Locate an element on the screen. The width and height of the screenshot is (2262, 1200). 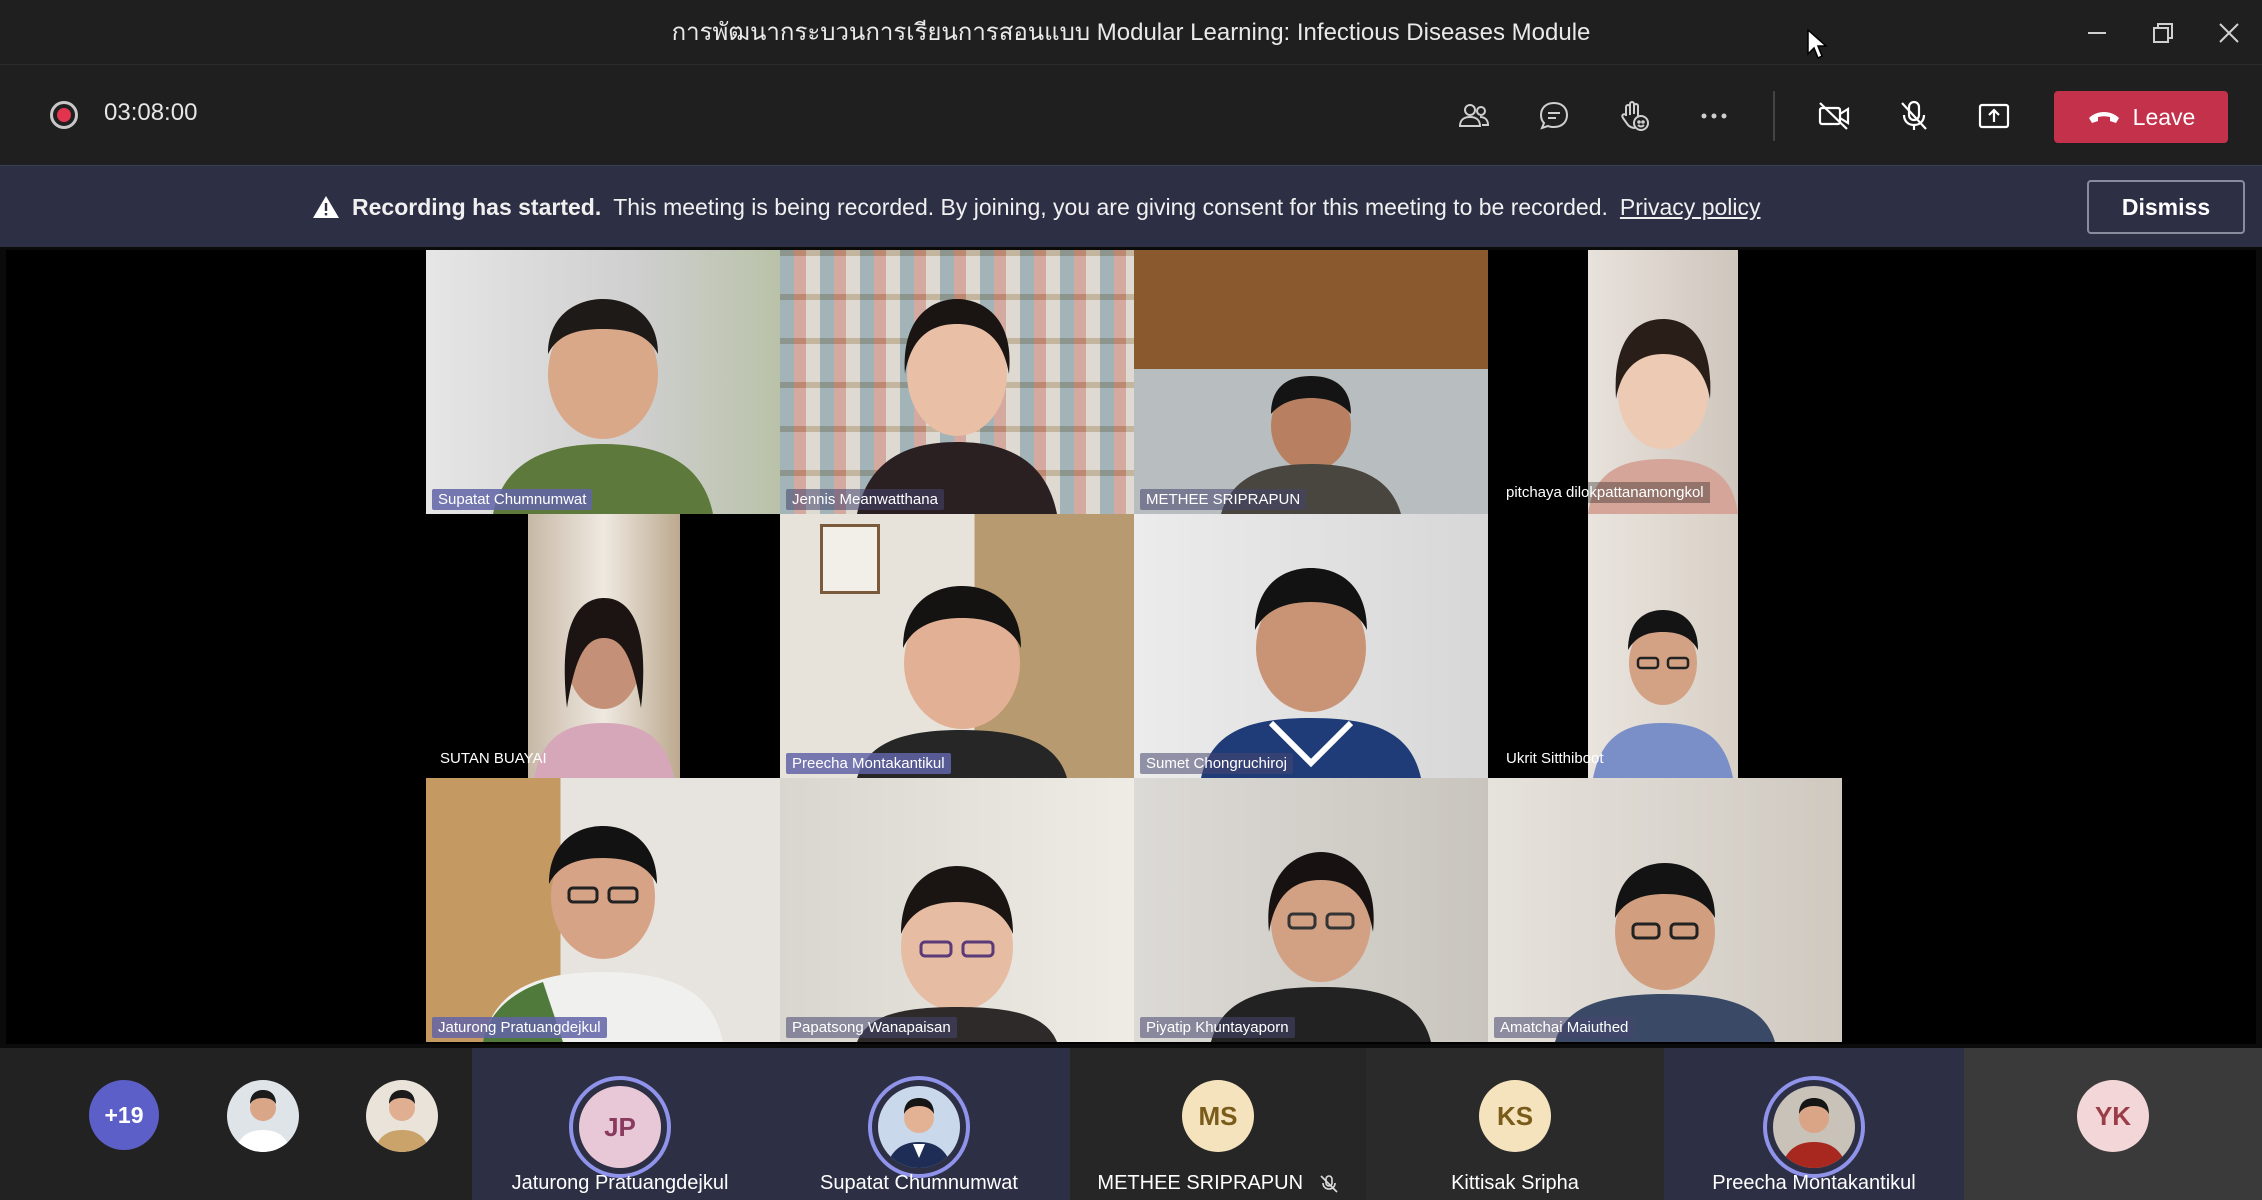
privacy-policy-link: Privacy policy is located at coordinates (1690, 207).